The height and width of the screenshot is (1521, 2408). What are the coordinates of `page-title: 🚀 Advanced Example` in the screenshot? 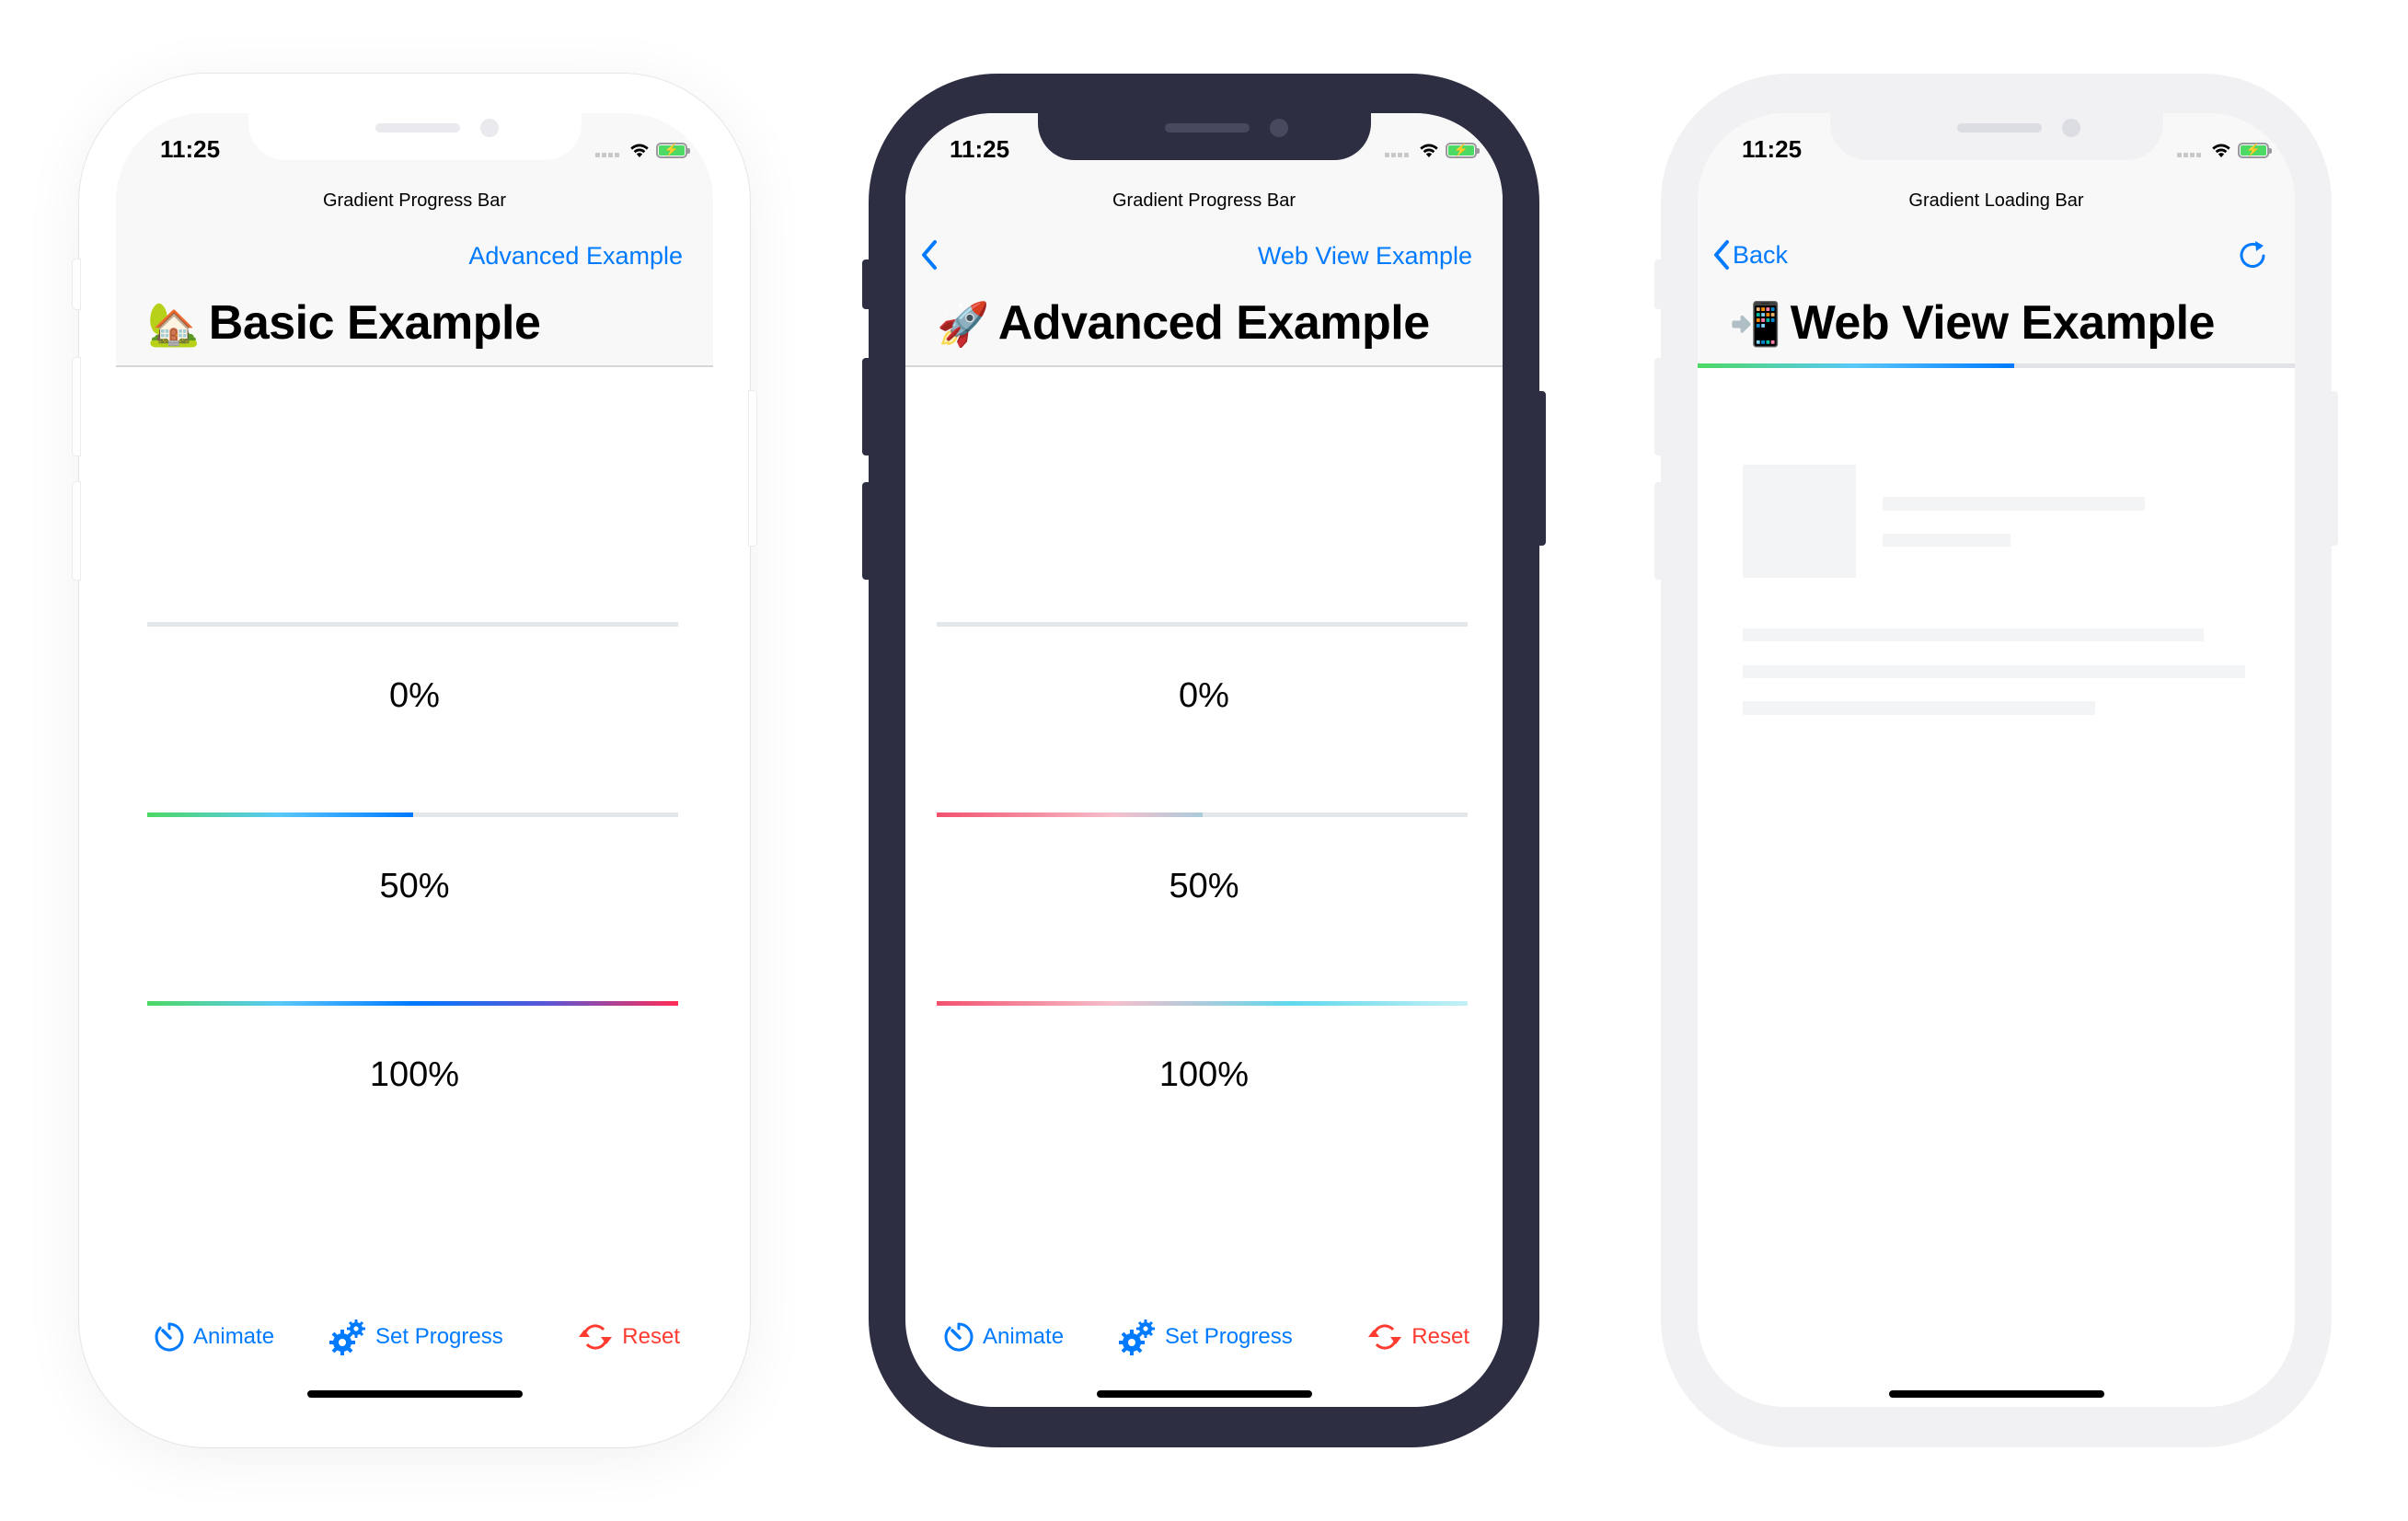 It's located at (1183, 323).